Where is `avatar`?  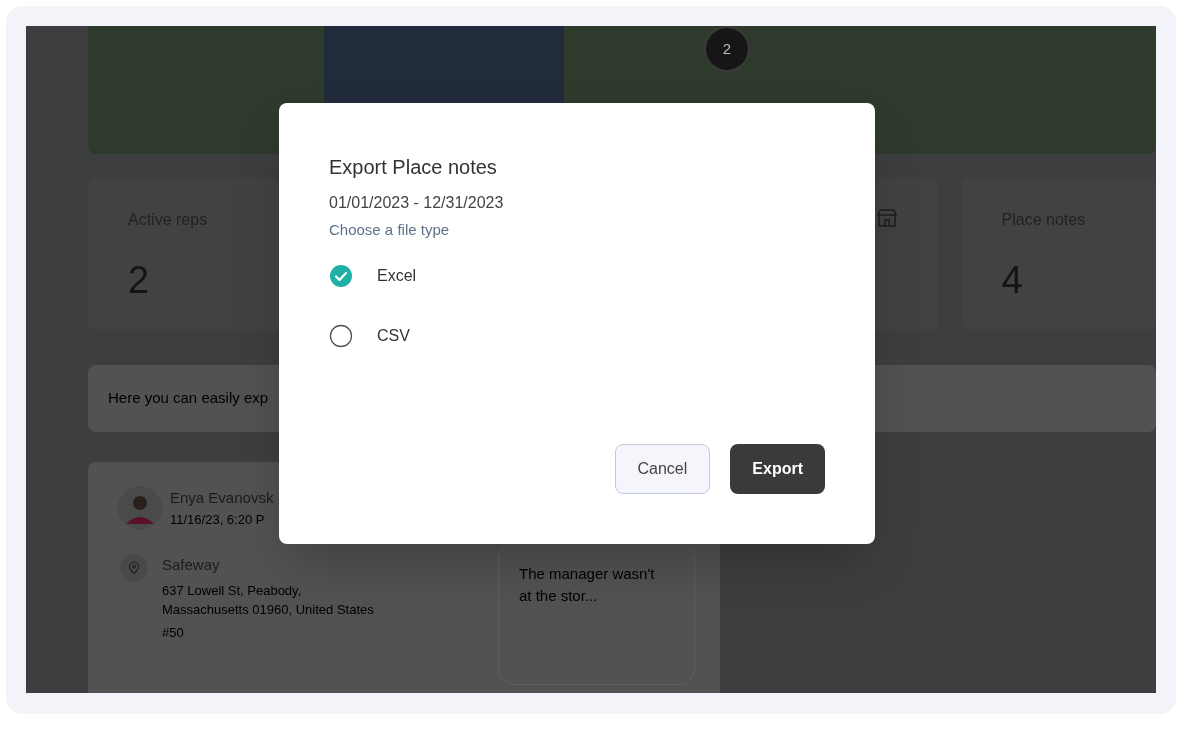 avatar is located at coordinates (140, 508).